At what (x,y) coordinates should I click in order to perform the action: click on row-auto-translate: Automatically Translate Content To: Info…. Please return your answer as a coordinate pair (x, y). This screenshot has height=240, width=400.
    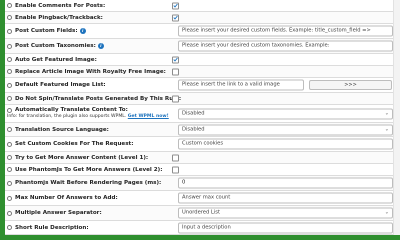
    Looking at the image, I should click on (199, 114).